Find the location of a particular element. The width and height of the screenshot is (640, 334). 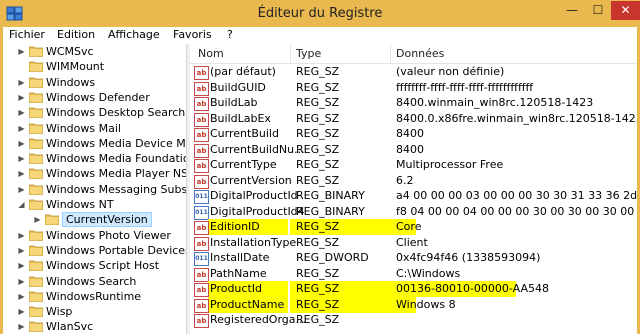

tree-item: ▶ WCMSvc is located at coordinates (94, 52).